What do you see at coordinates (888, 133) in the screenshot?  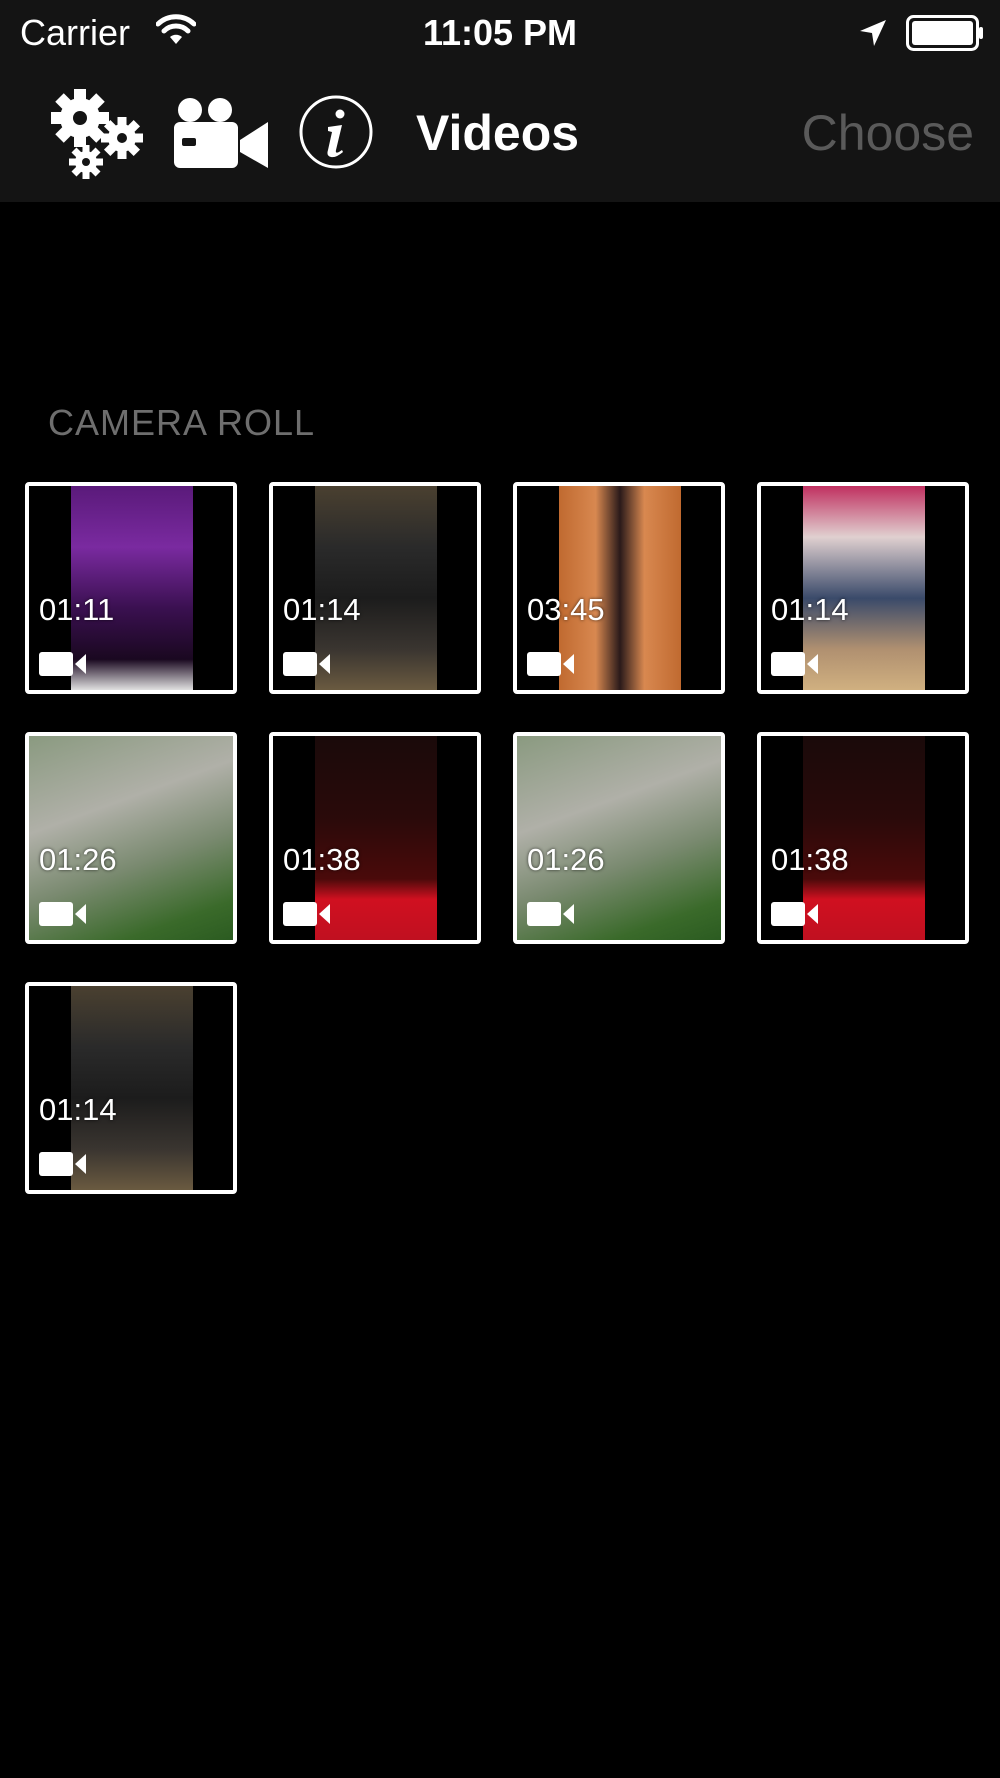 I see `choose-button: Choose` at bounding box center [888, 133].